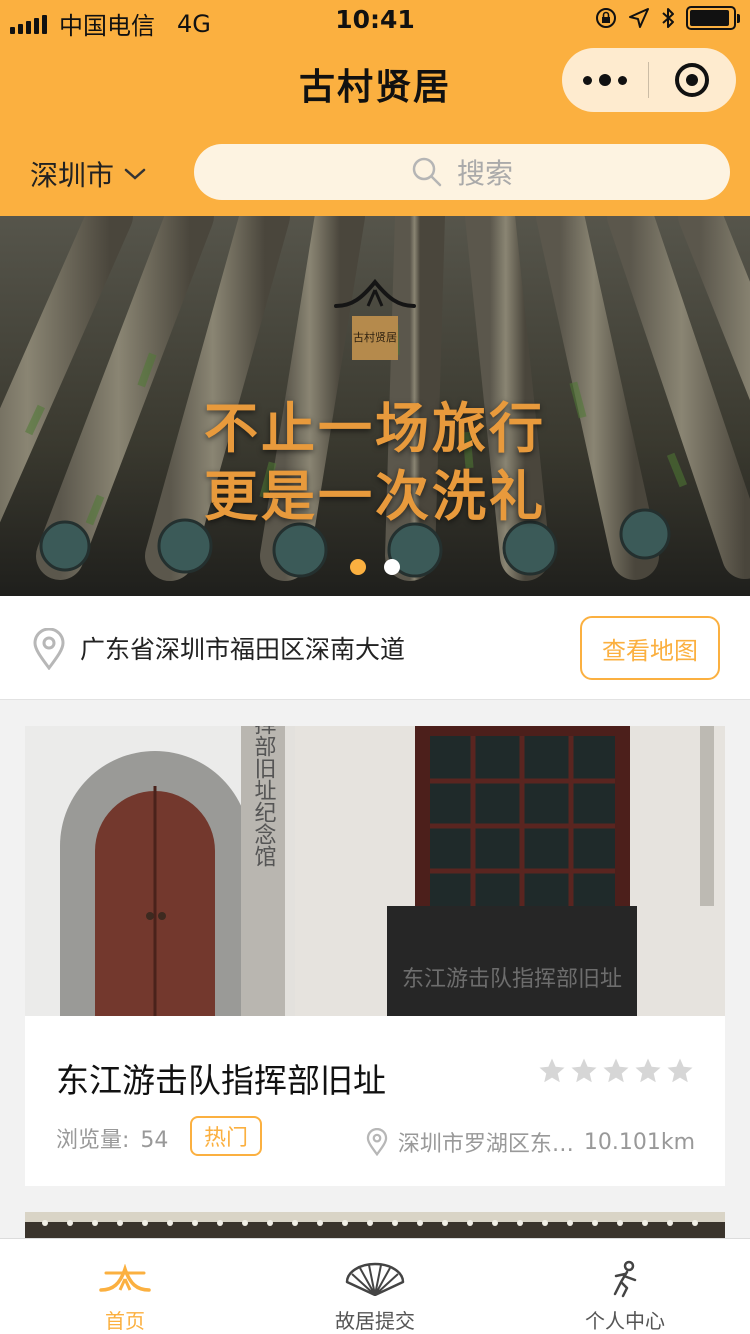 The height and width of the screenshot is (1334, 750). I want to click on more-button, so click(605, 80).